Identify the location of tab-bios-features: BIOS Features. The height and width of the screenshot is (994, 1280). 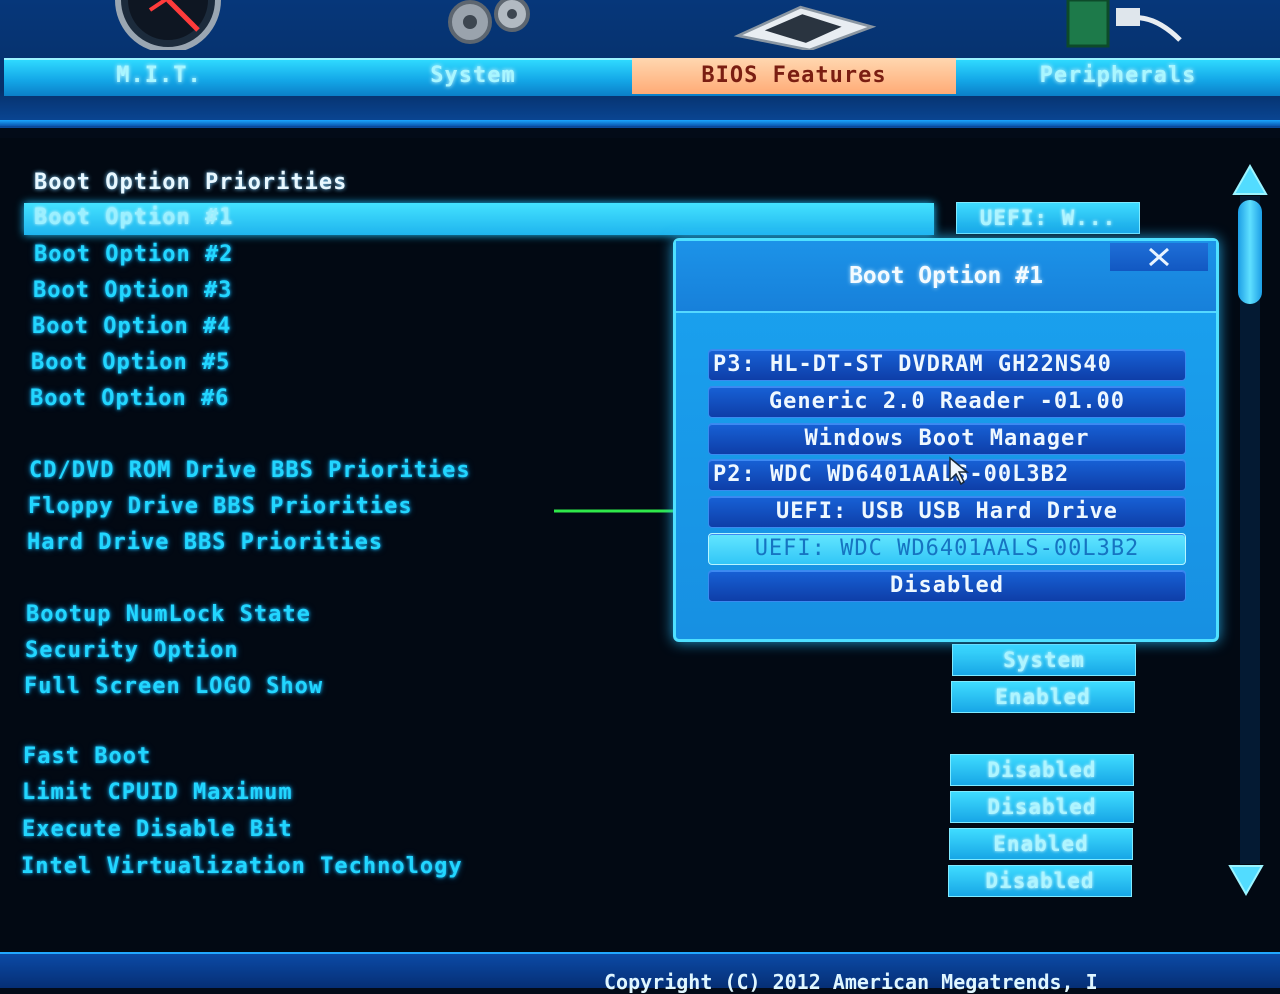
(794, 76).